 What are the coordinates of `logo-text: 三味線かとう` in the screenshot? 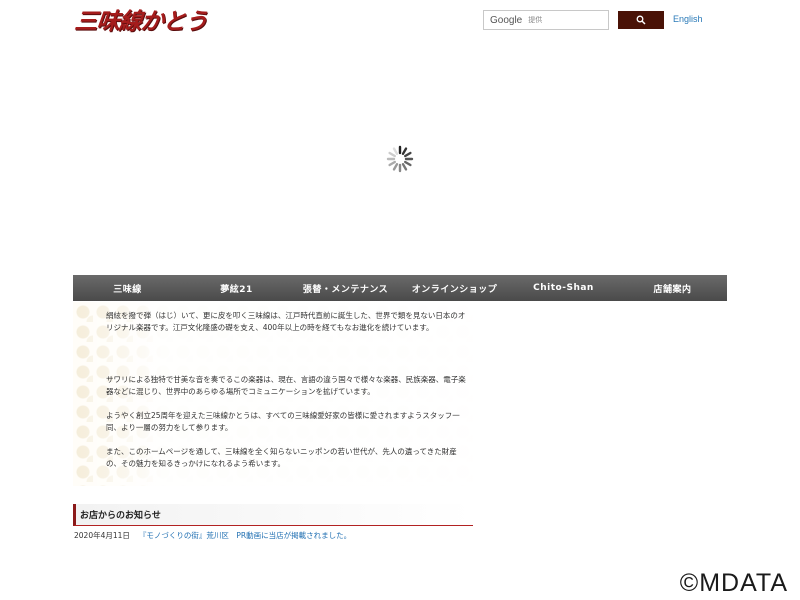 It's located at (141, 21).